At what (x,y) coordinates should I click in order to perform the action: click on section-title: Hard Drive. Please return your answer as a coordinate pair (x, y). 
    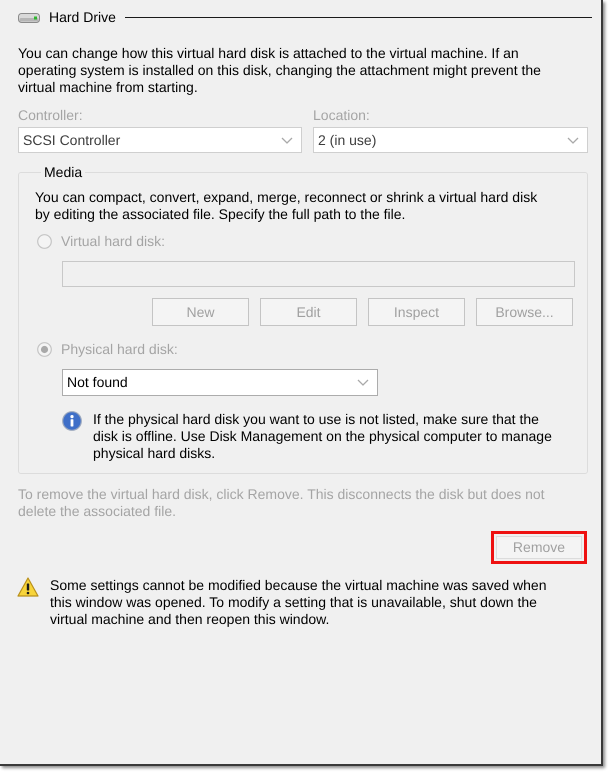
    Looking at the image, I should click on (82, 17).